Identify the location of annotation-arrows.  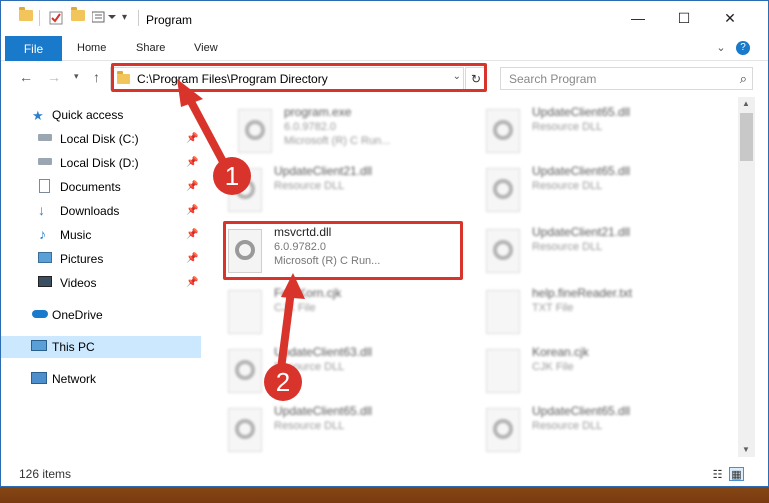
(241, 226).